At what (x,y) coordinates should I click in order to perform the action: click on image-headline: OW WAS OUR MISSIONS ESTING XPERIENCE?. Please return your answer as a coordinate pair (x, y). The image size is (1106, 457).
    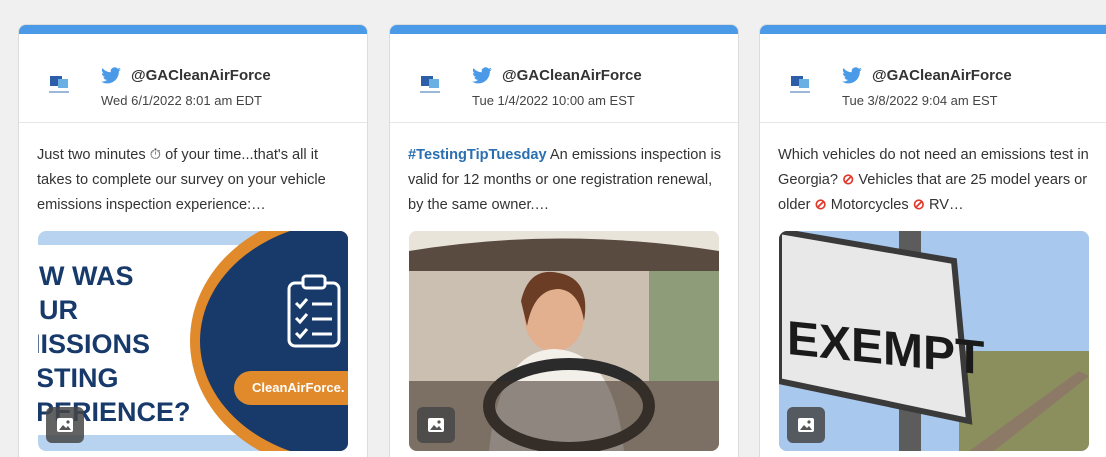
    Looking at the image, I should click on (114, 344).